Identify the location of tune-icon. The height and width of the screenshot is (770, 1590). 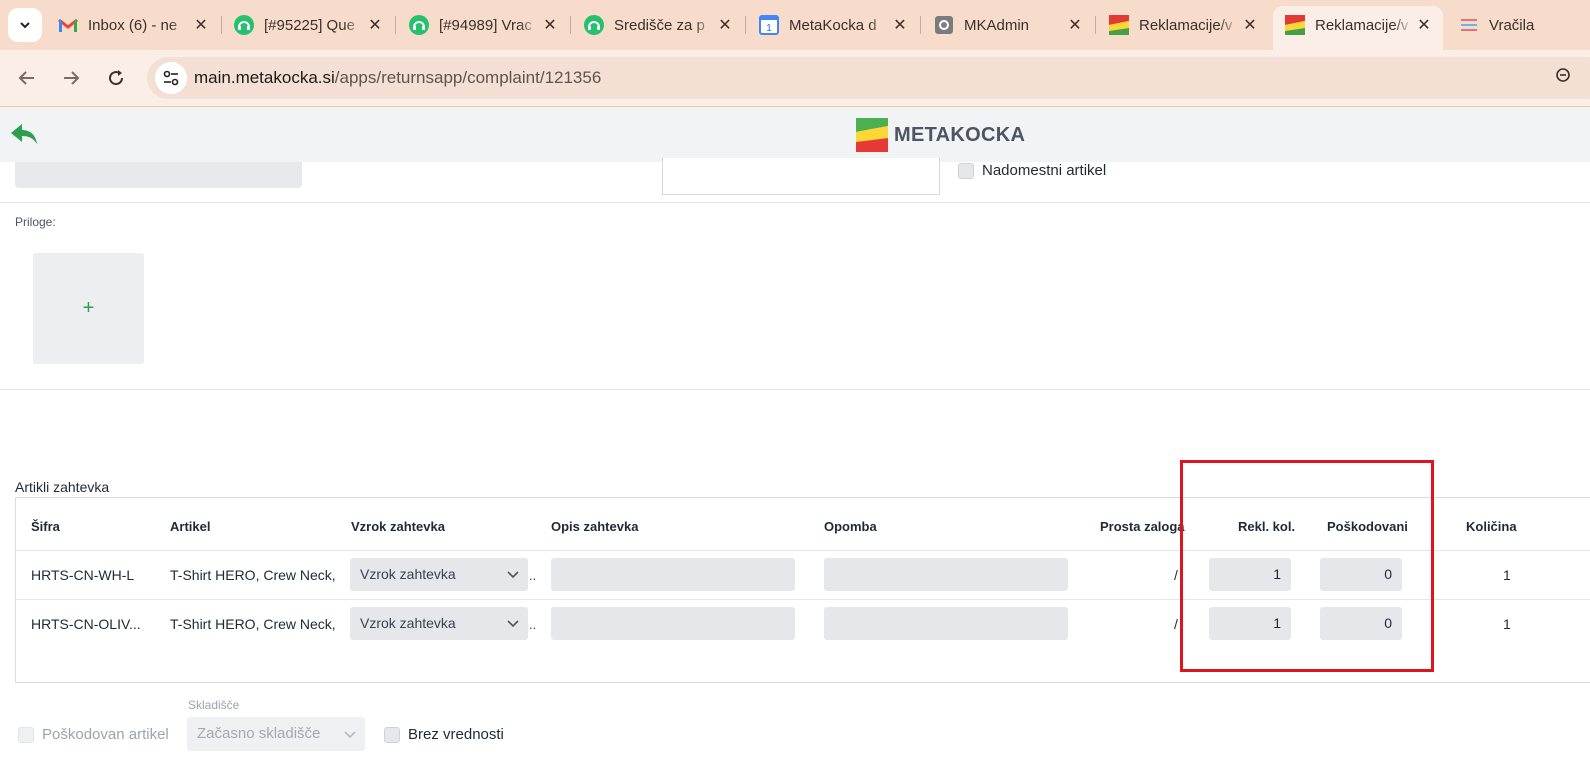
(171, 78).